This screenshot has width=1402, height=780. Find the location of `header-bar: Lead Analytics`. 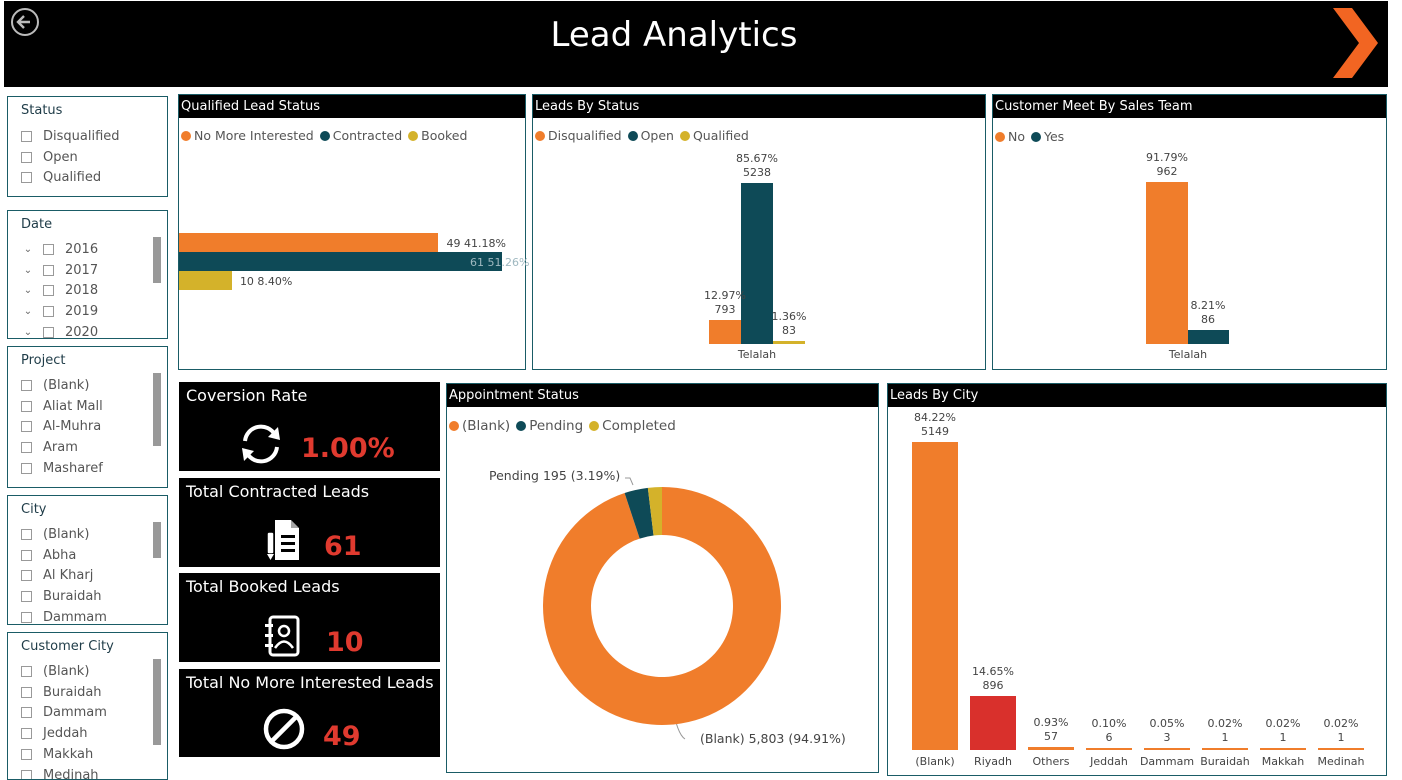

header-bar: Lead Analytics is located at coordinates (696, 44).